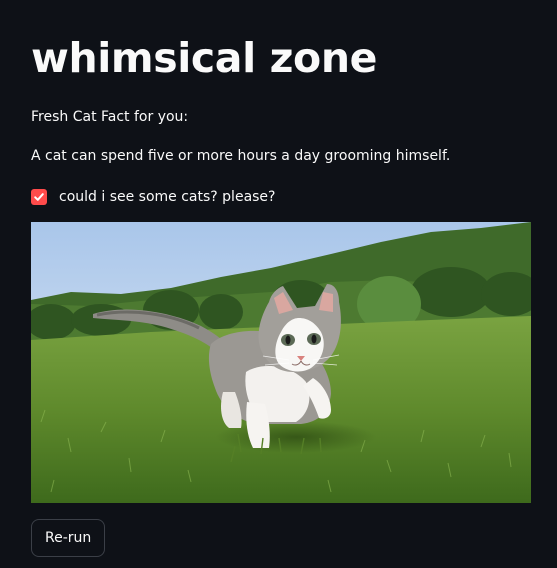 This screenshot has height=568, width=557. Describe the element at coordinates (278, 197) in the screenshot. I see `show-cats-checkbox: could i see some cats? please?` at that location.